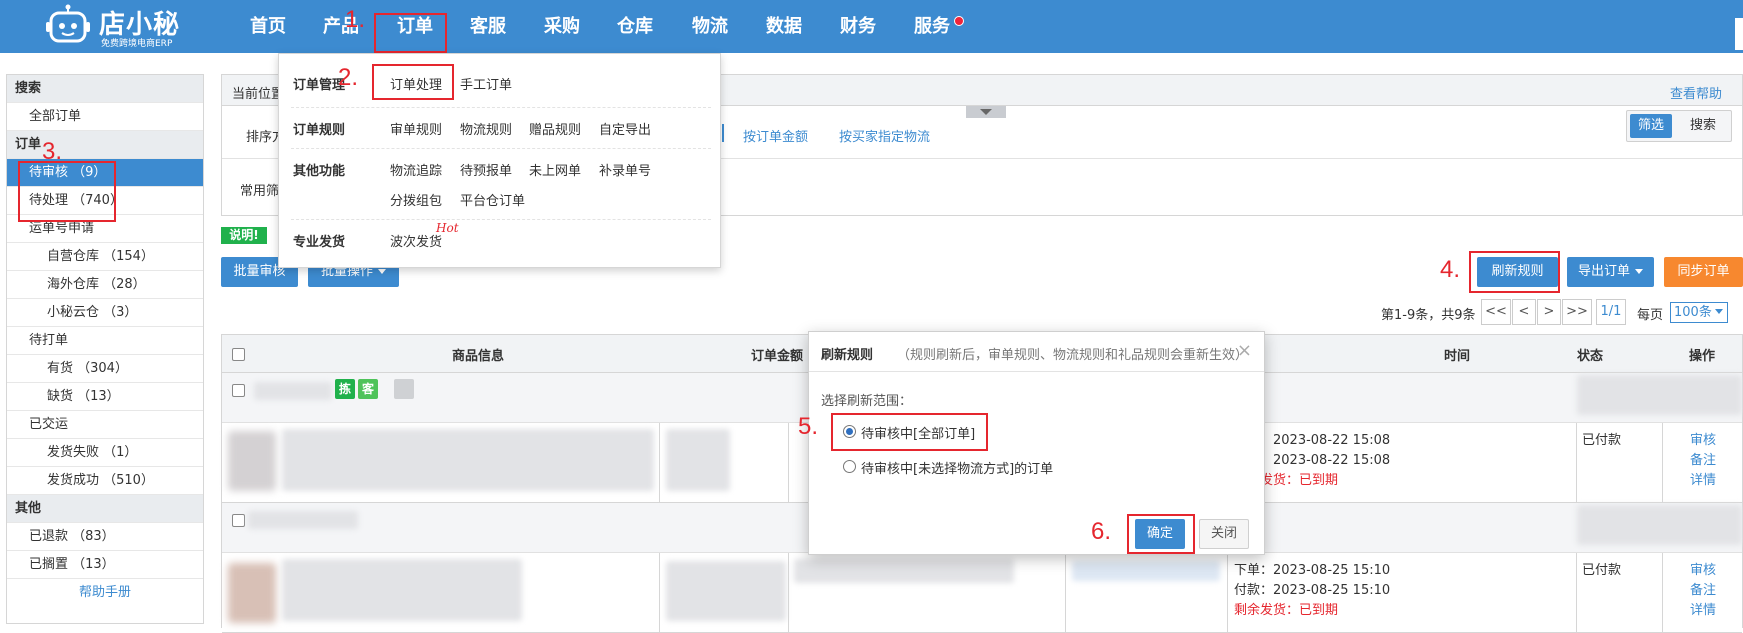  Describe the element at coordinates (775, 135) in the screenshot. I see `sort-by-amount: 按订单金额` at that location.